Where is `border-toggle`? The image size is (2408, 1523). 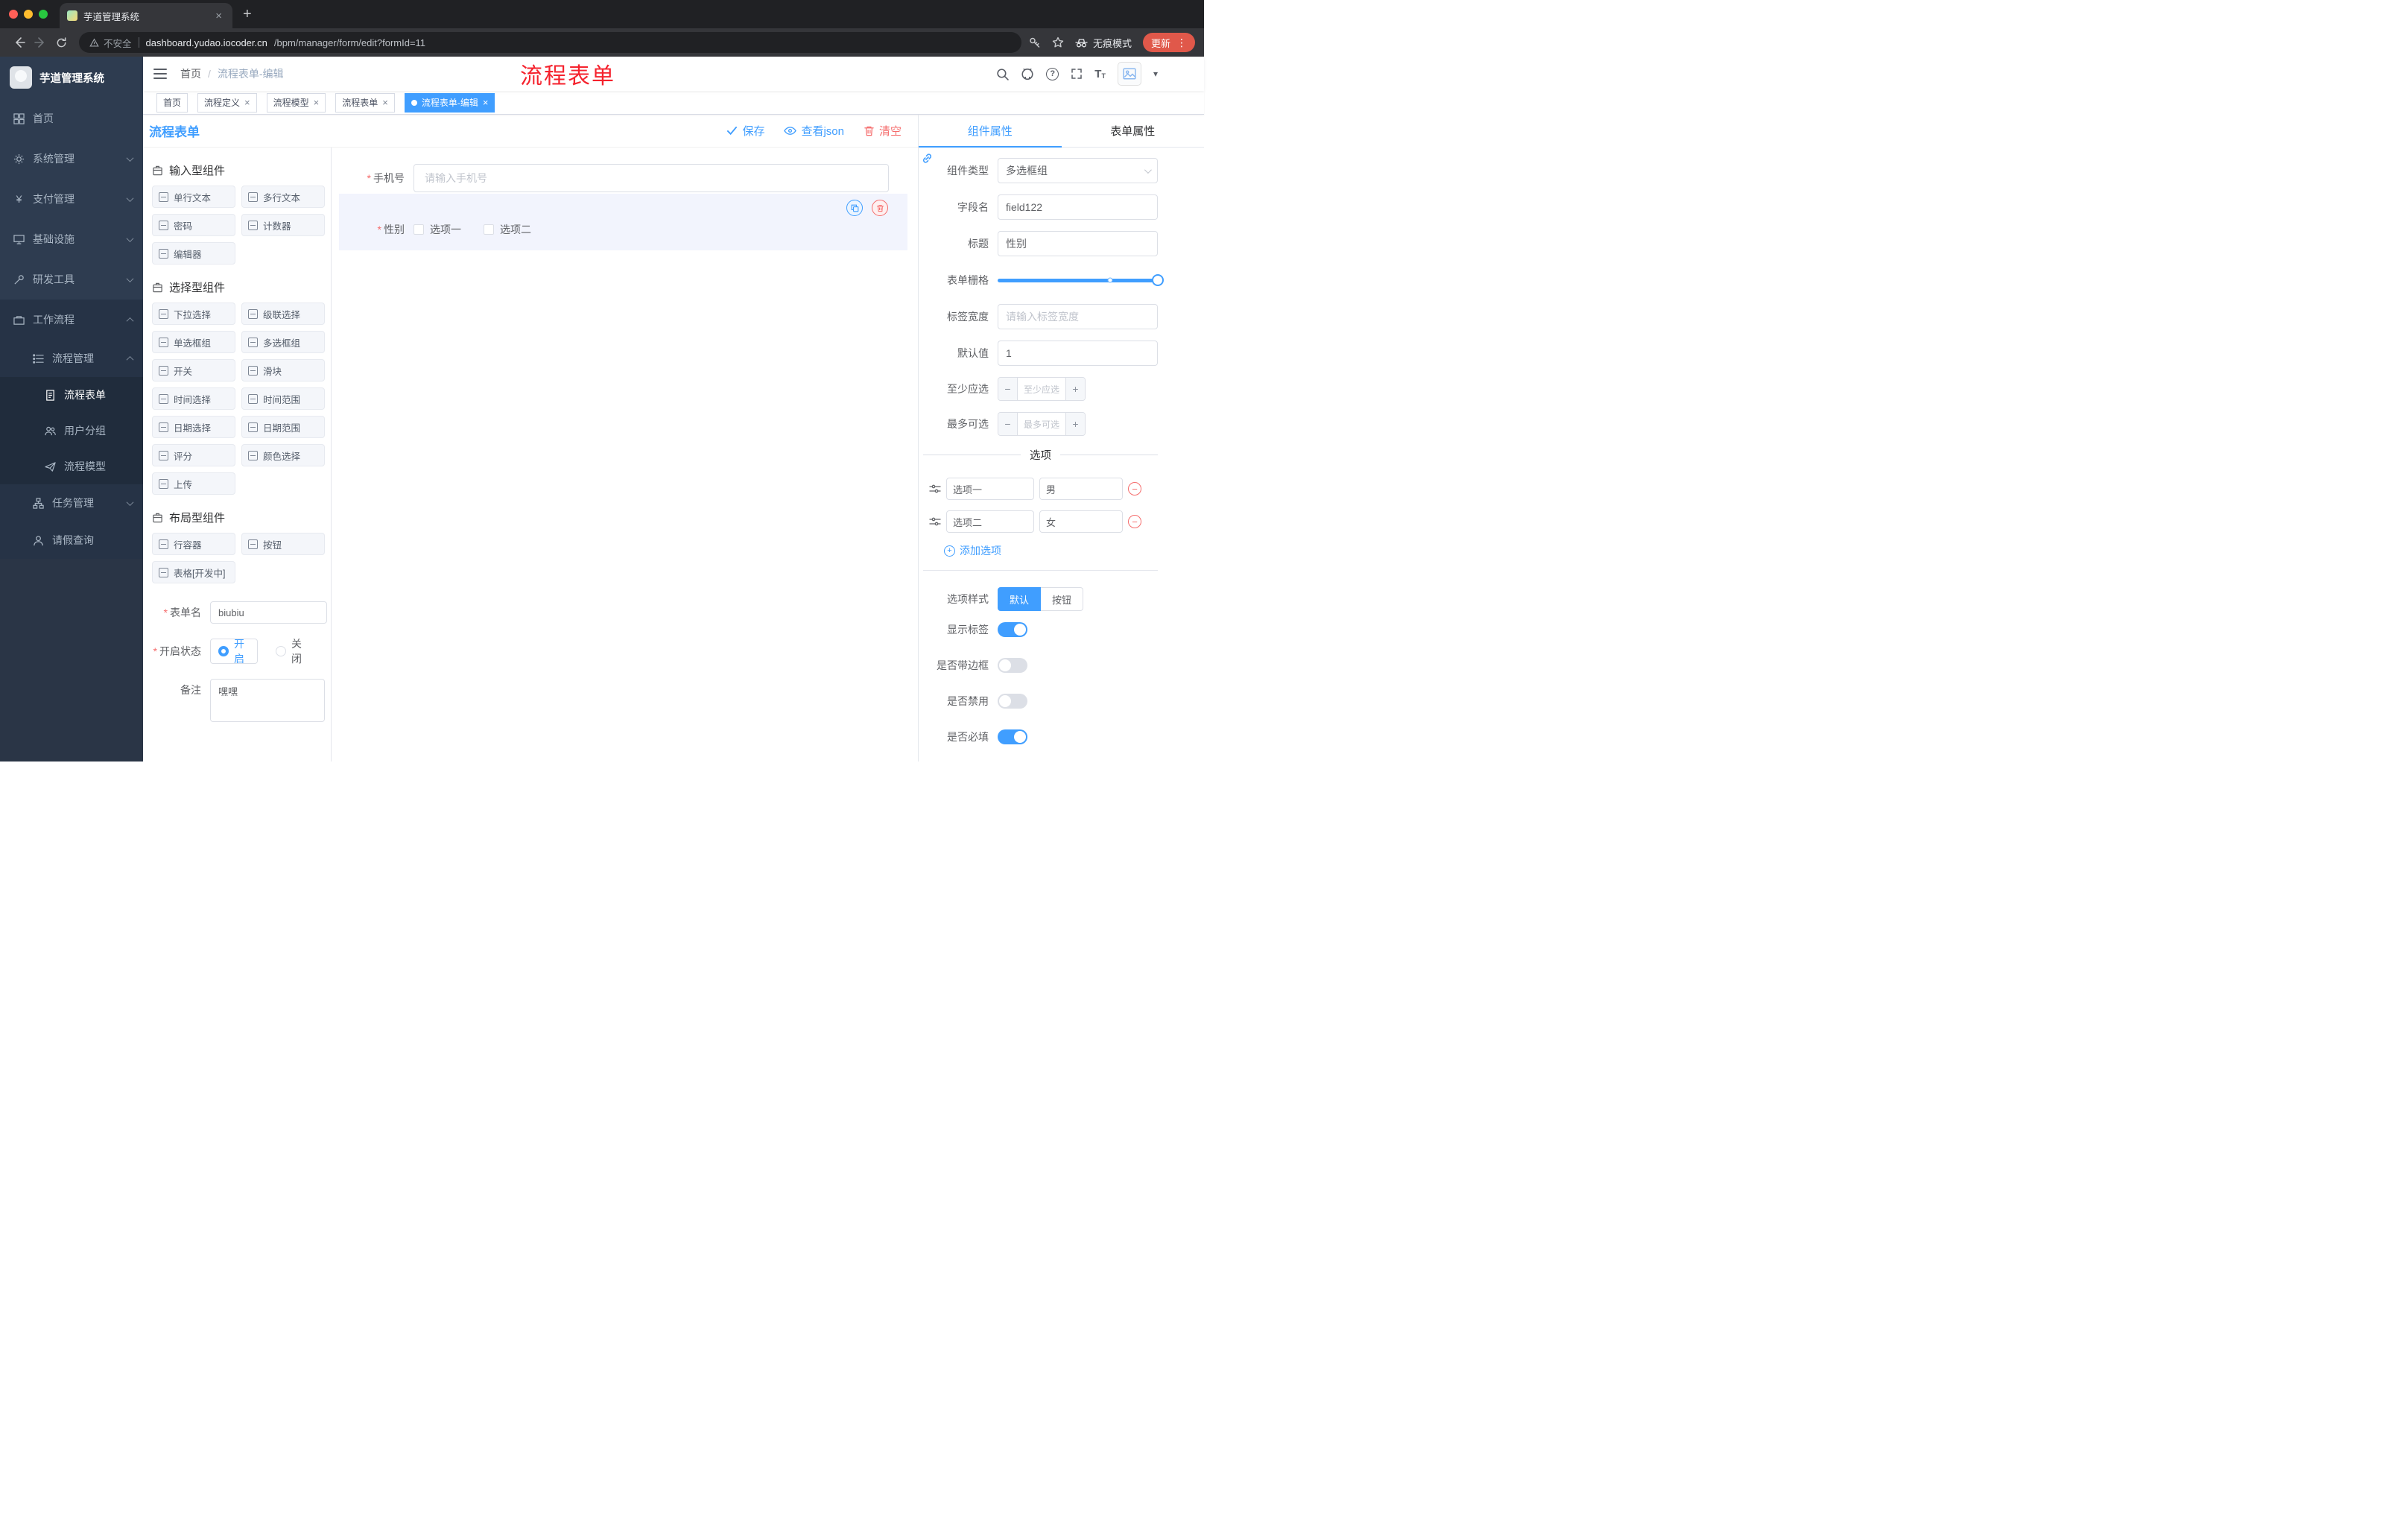 border-toggle is located at coordinates (1012, 666).